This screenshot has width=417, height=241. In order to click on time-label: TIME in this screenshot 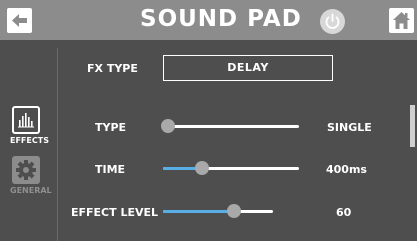, I will do `click(110, 169)`.